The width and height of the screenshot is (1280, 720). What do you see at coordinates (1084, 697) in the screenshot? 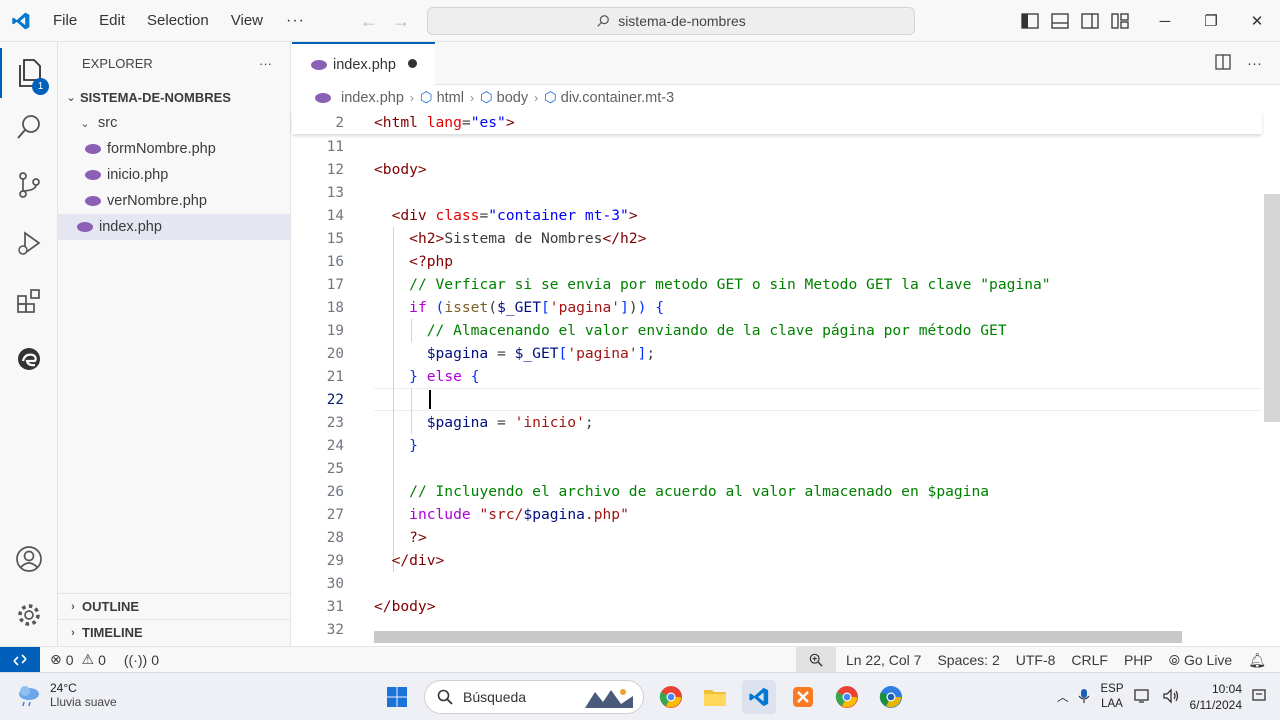
I see `microphone-icon` at bounding box center [1084, 697].